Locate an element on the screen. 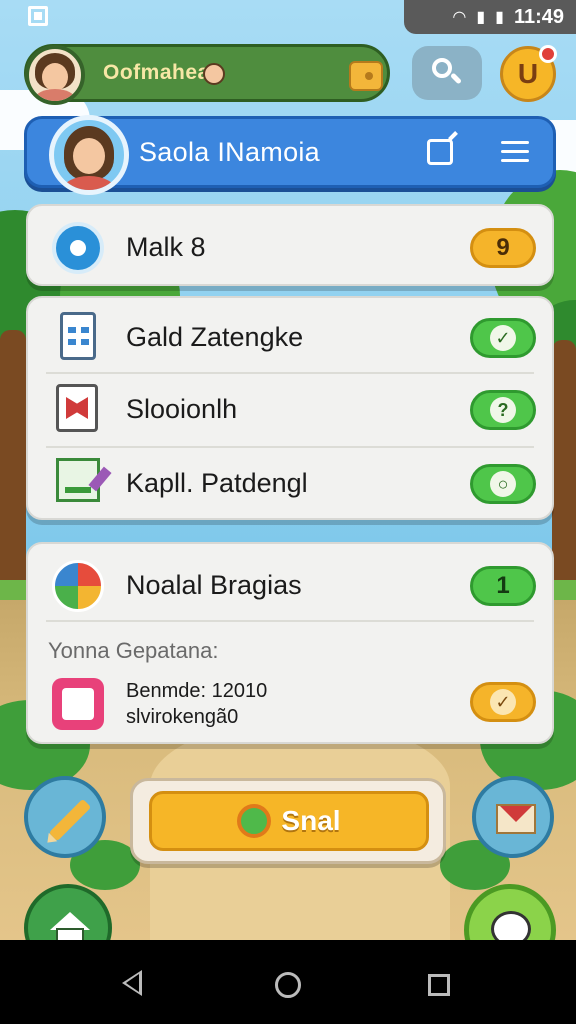 This screenshot has width=576, height=1024. wallet-icon is located at coordinates (366, 76).